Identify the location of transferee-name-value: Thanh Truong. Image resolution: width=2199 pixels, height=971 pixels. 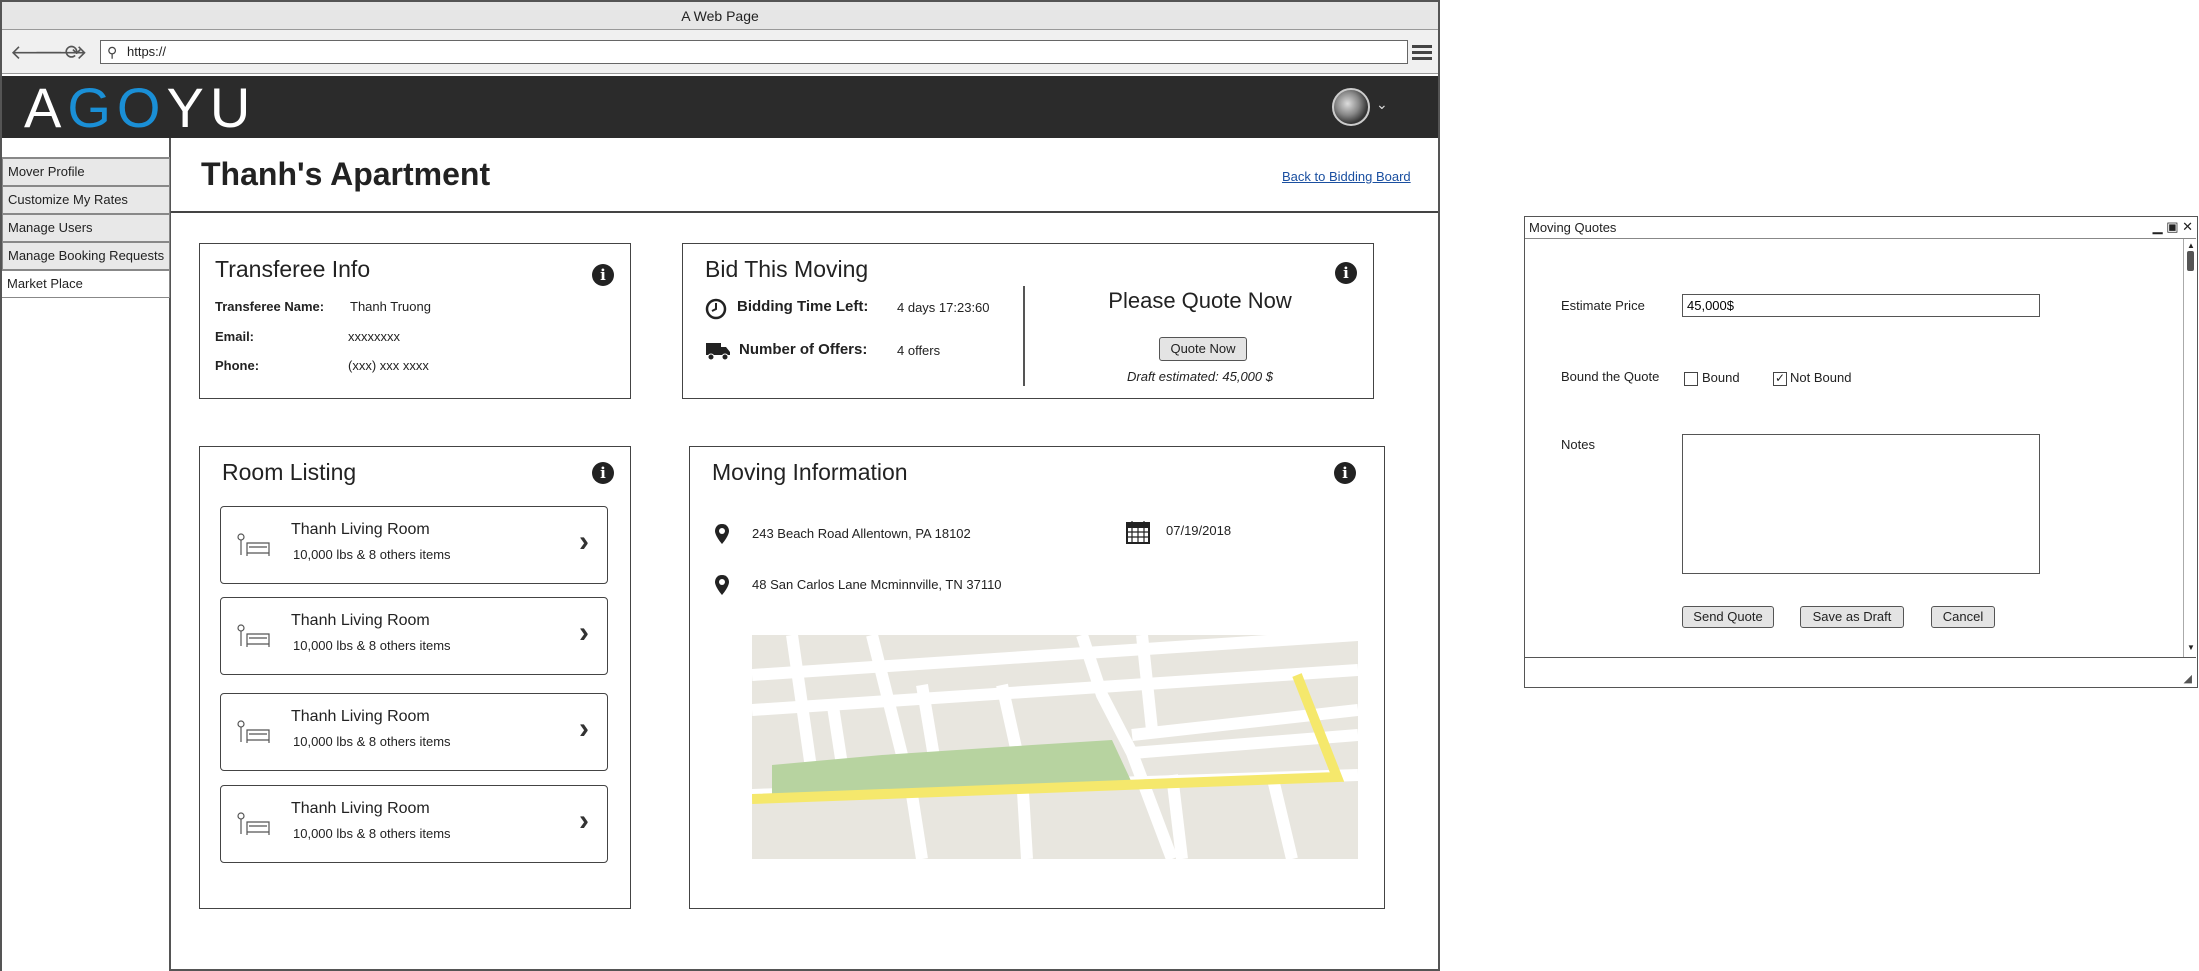
(390, 306).